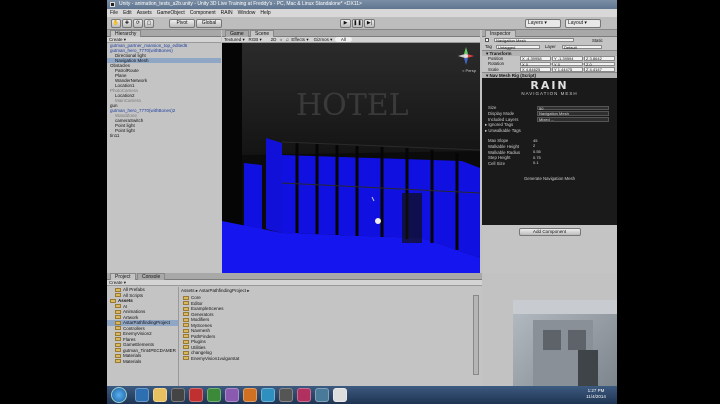  I want to click on menu-assets: Assets, so click(144, 13).